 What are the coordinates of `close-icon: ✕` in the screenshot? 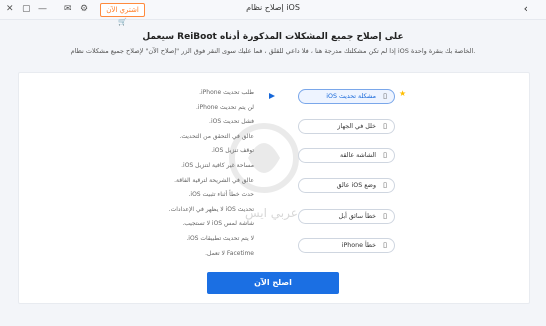 It's located at (10, 9).